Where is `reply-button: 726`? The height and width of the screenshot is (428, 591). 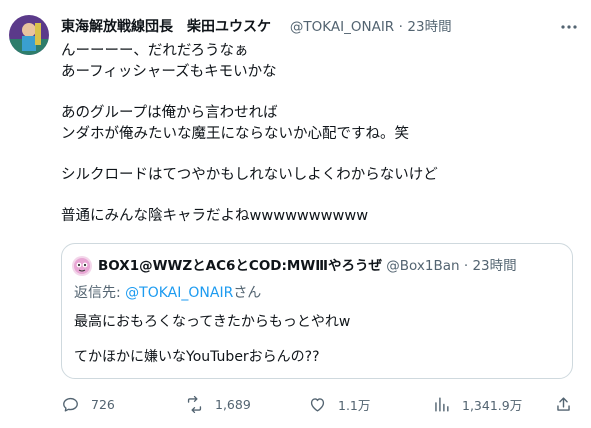
reply-button: 726 is located at coordinates (88, 404).